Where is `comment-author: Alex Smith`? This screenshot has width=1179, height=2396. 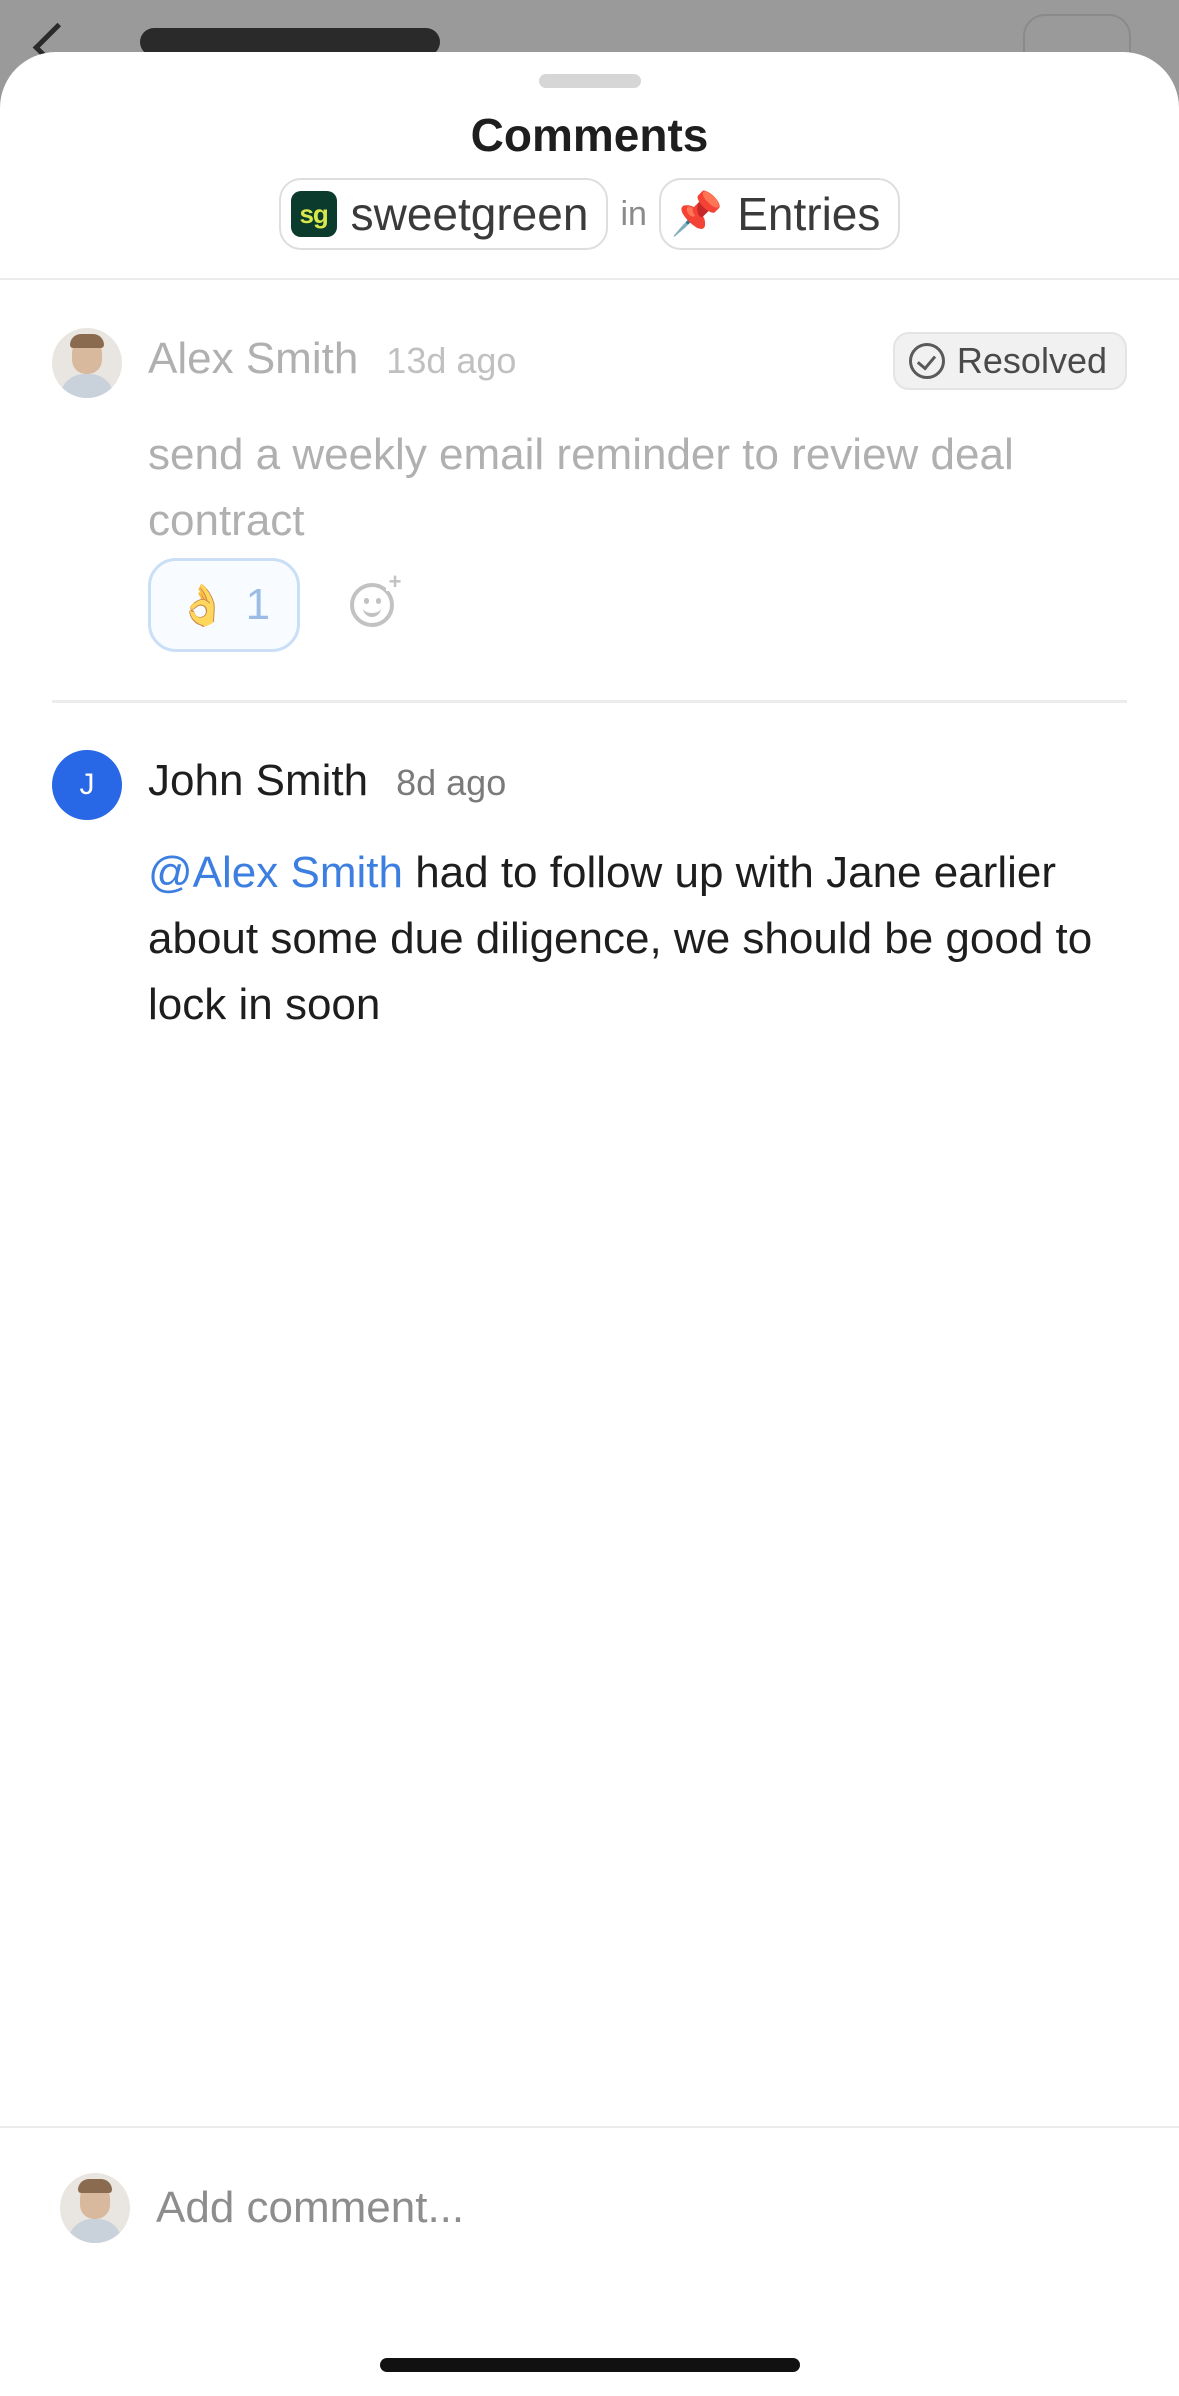 comment-author: Alex Smith is located at coordinates (253, 358).